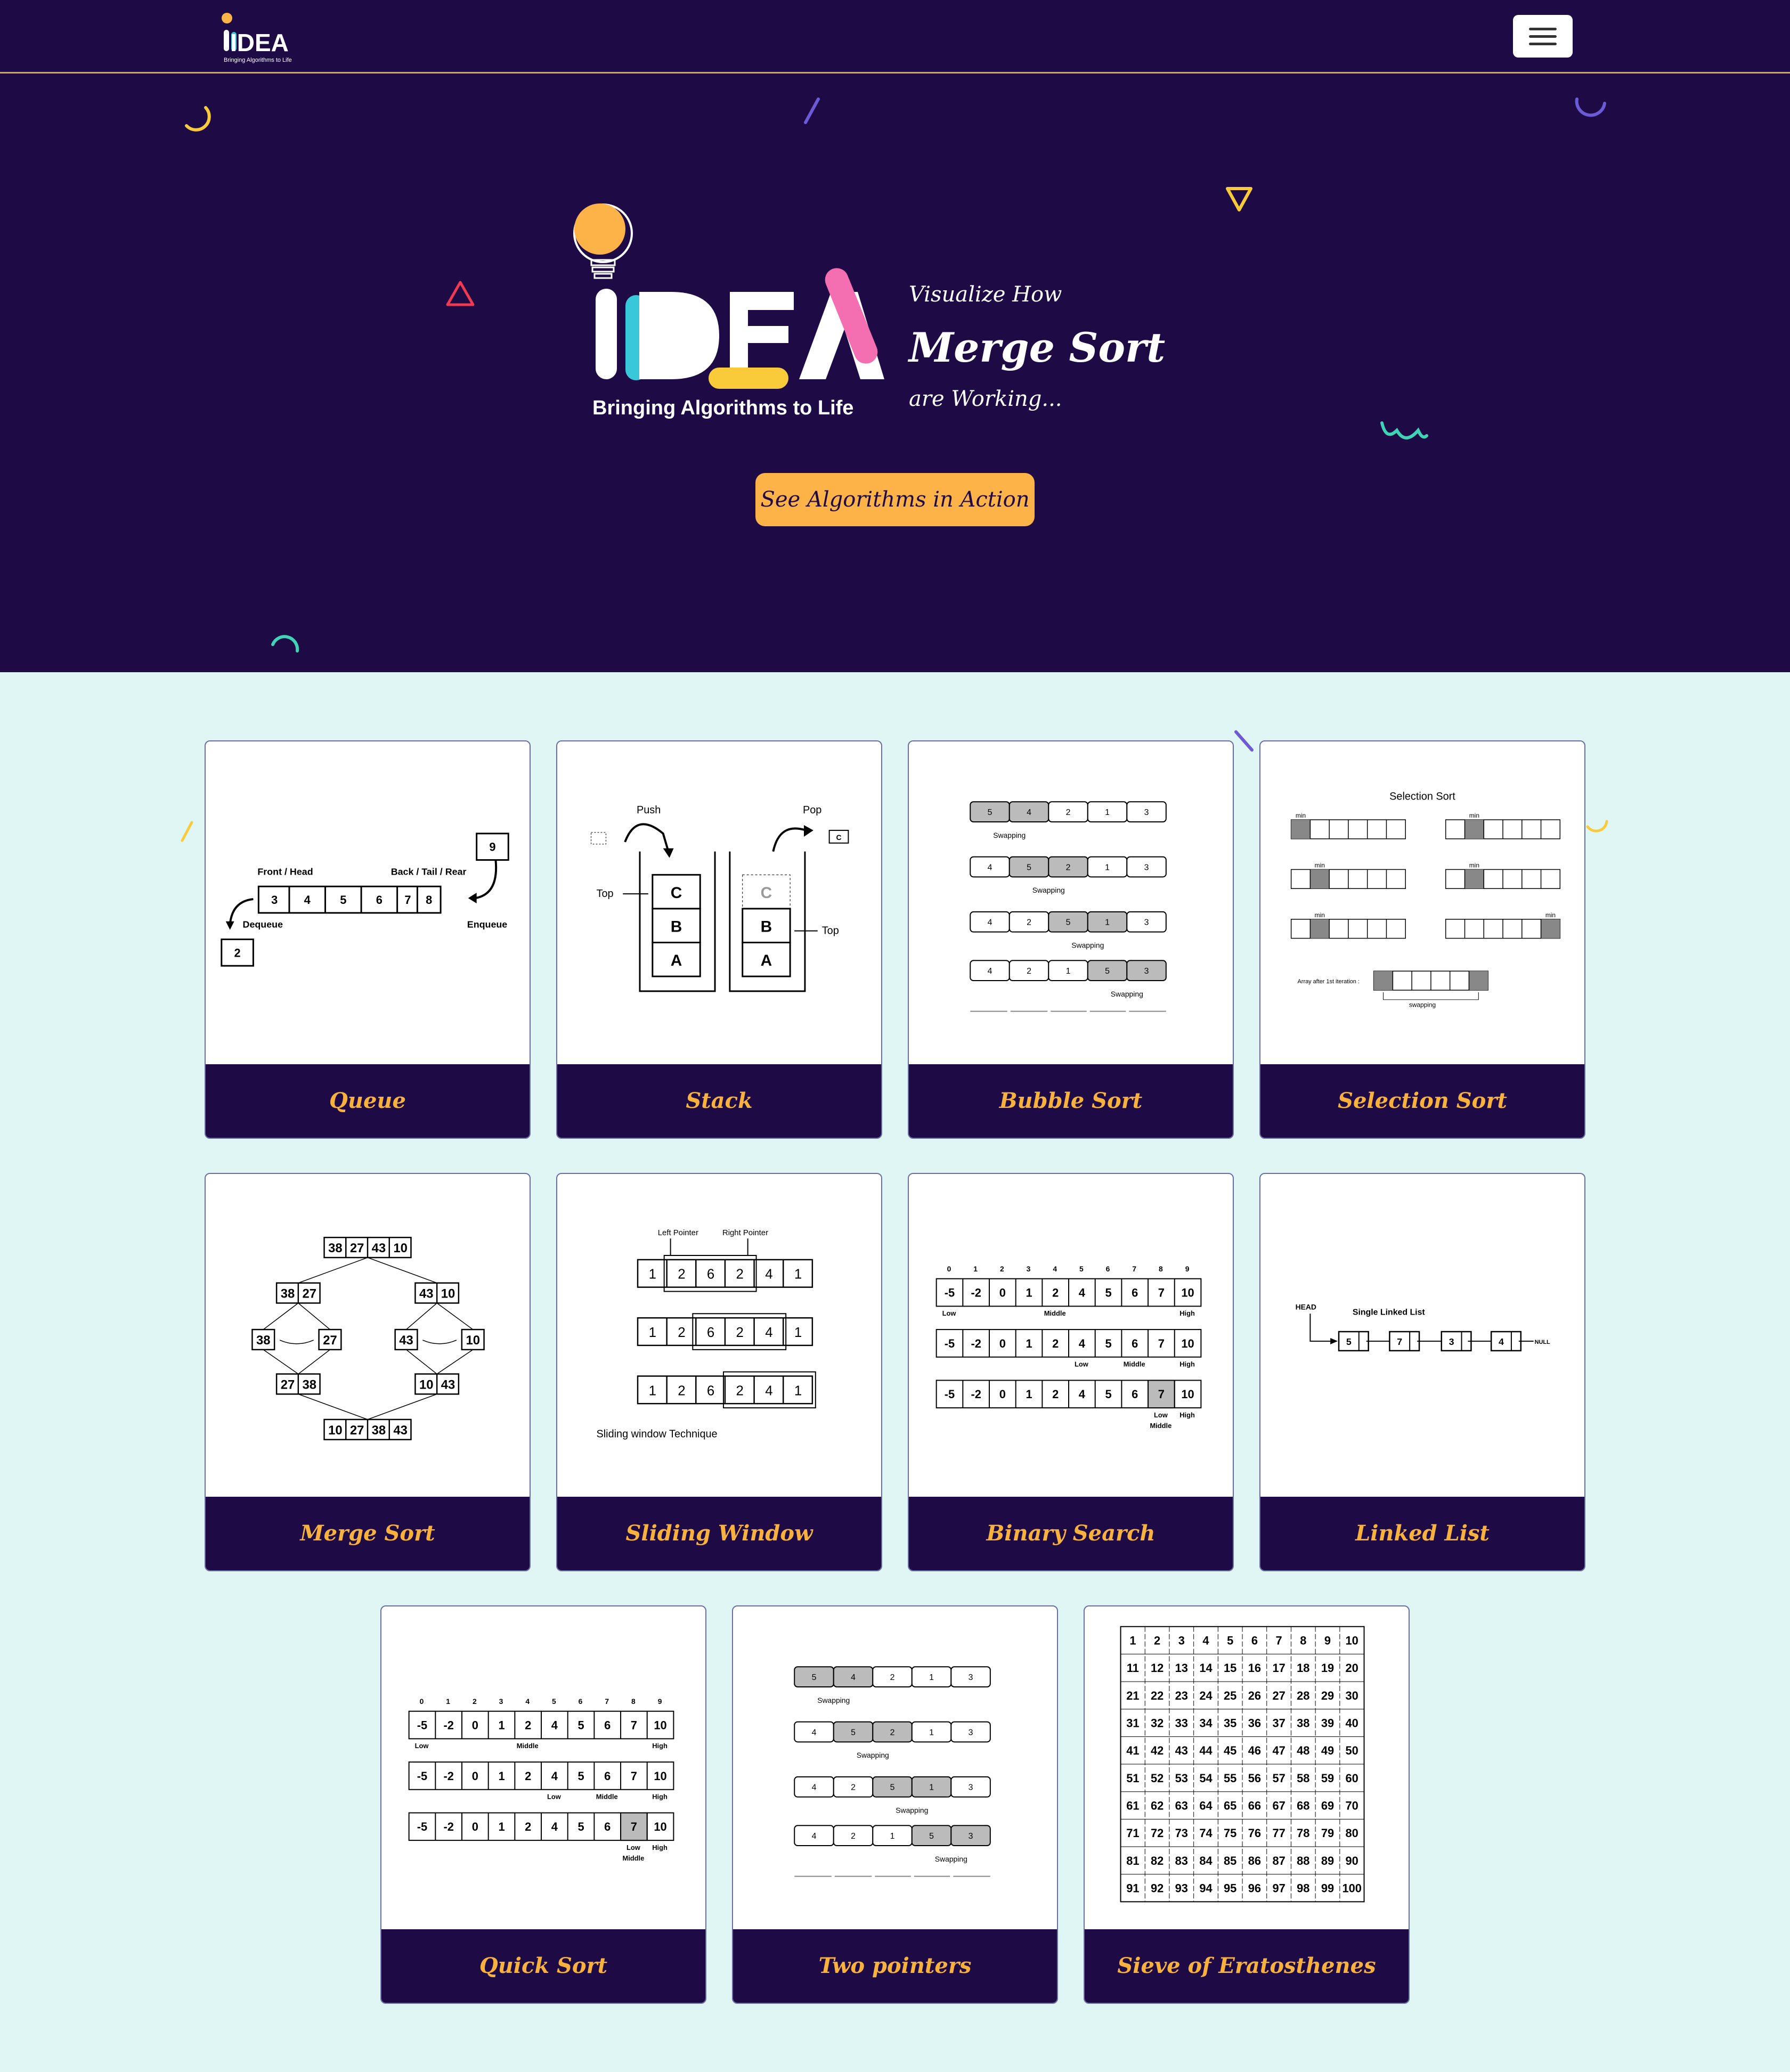  What do you see at coordinates (1254, 1695) in the screenshot?
I see `sieve-cell: 26` at bounding box center [1254, 1695].